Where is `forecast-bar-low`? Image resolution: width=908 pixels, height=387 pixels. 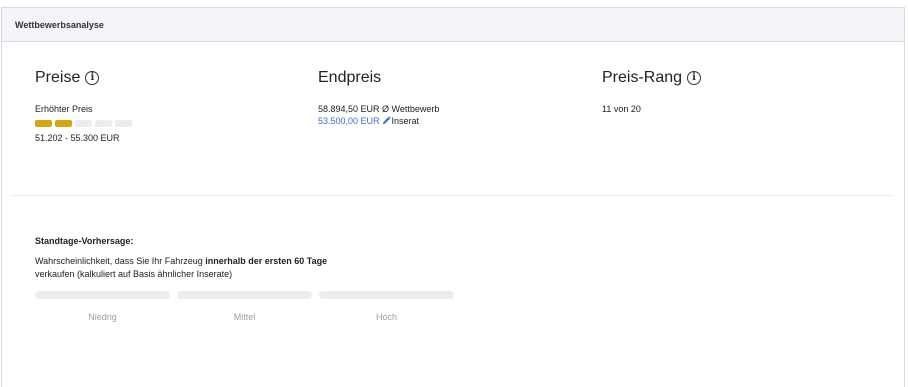
forecast-bar-low is located at coordinates (102, 295).